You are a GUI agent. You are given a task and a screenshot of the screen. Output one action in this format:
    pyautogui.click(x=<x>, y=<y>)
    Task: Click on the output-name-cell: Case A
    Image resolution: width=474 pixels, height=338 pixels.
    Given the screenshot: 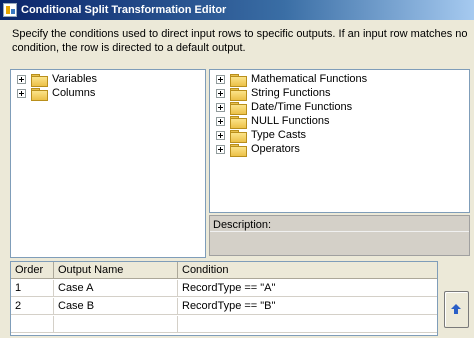 What is the action you would take?
    pyautogui.click(x=116, y=288)
    